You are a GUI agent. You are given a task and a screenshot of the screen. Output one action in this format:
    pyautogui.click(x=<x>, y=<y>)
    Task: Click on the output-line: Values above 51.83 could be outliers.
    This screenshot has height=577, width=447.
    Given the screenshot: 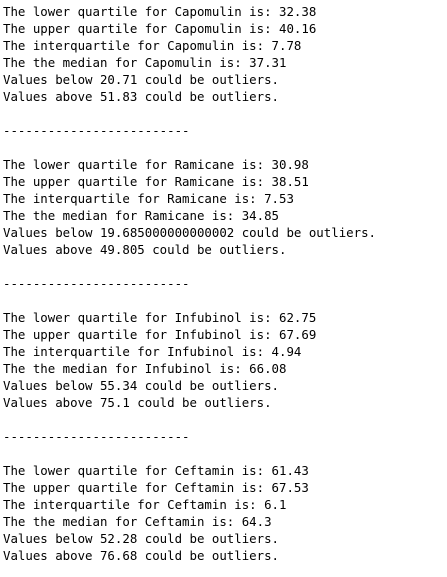 What is the action you would take?
    pyautogui.click(x=141, y=96)
    